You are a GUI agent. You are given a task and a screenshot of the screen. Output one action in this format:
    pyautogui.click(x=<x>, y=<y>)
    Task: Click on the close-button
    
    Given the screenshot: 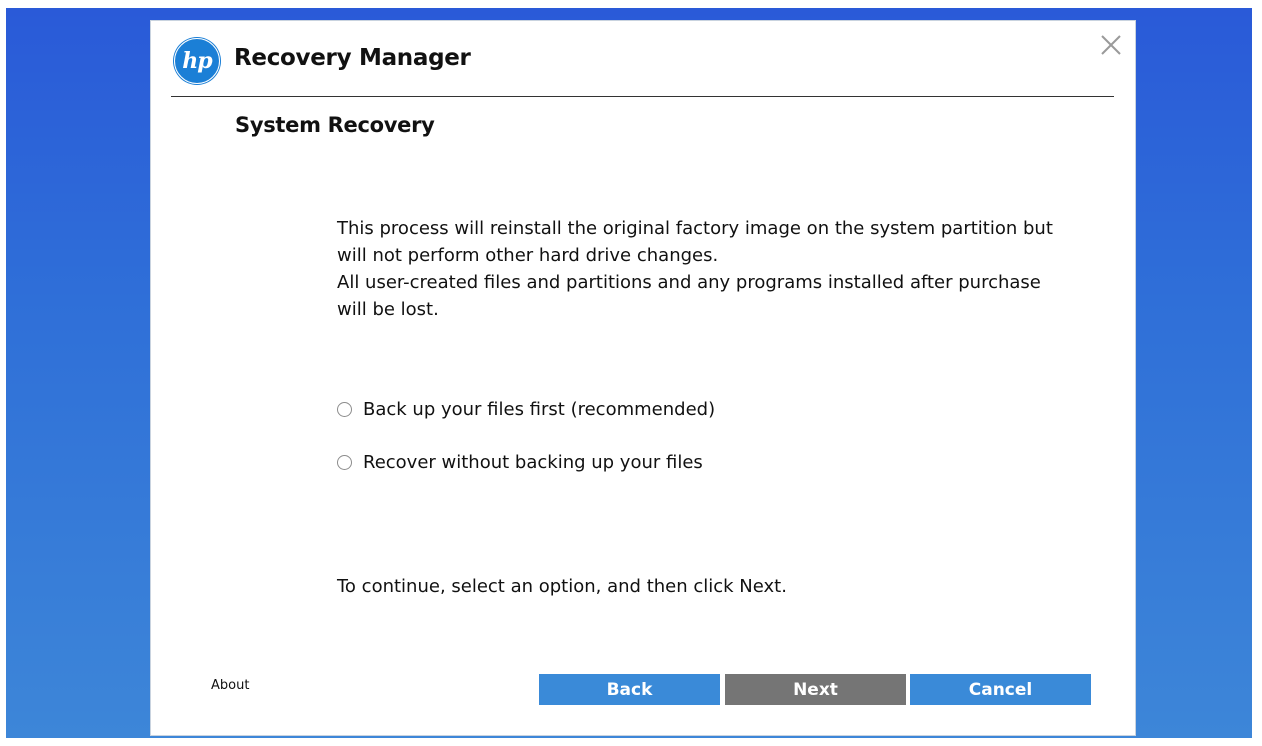 What is the action you would take?
    pyautogui.click(x=1111, y=45)
    